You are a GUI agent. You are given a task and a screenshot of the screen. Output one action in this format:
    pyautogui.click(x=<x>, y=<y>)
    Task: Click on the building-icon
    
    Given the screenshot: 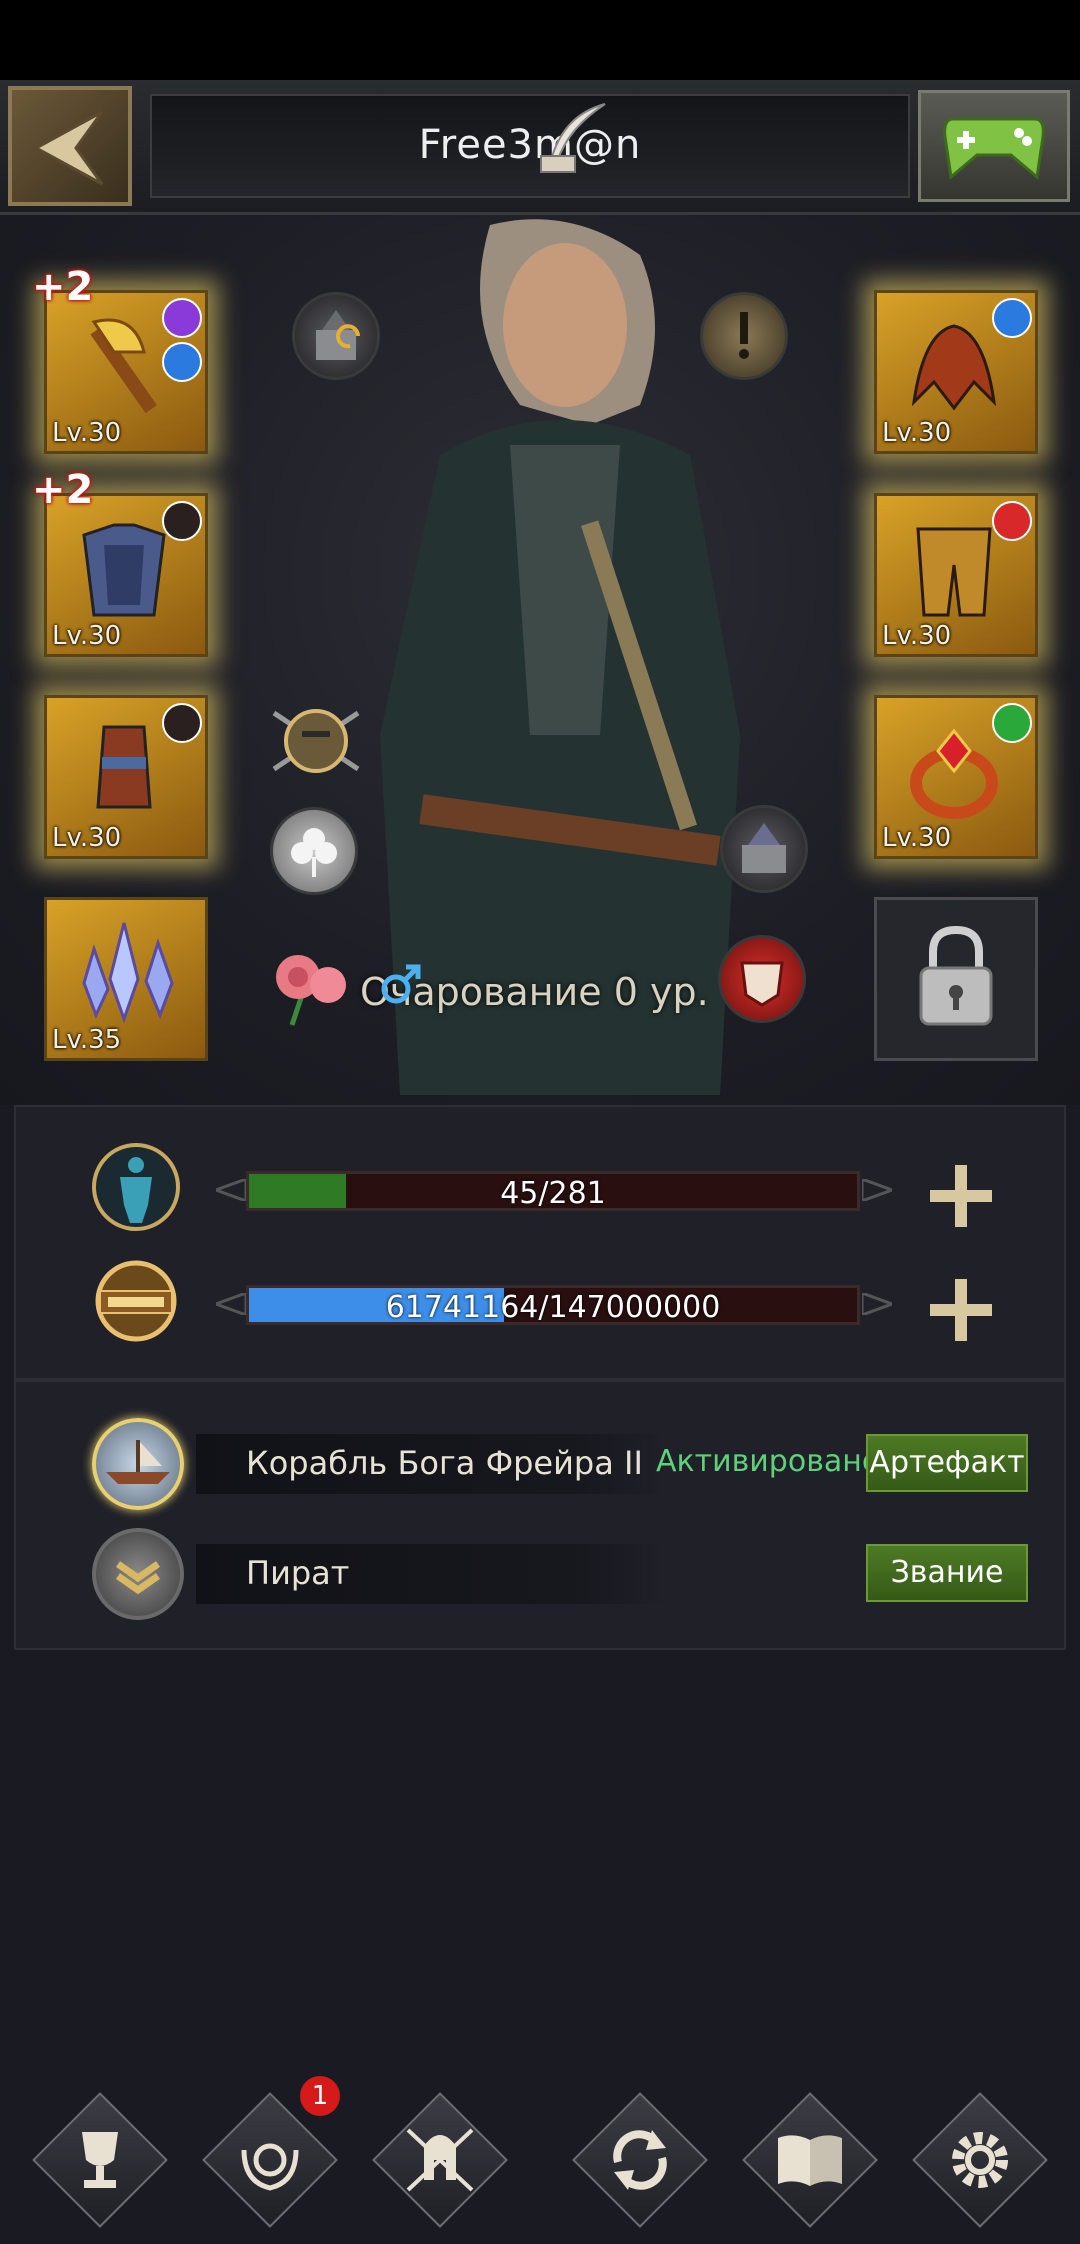 What is the action you would take?
    pyautogui.click(x=764, y=848)
    